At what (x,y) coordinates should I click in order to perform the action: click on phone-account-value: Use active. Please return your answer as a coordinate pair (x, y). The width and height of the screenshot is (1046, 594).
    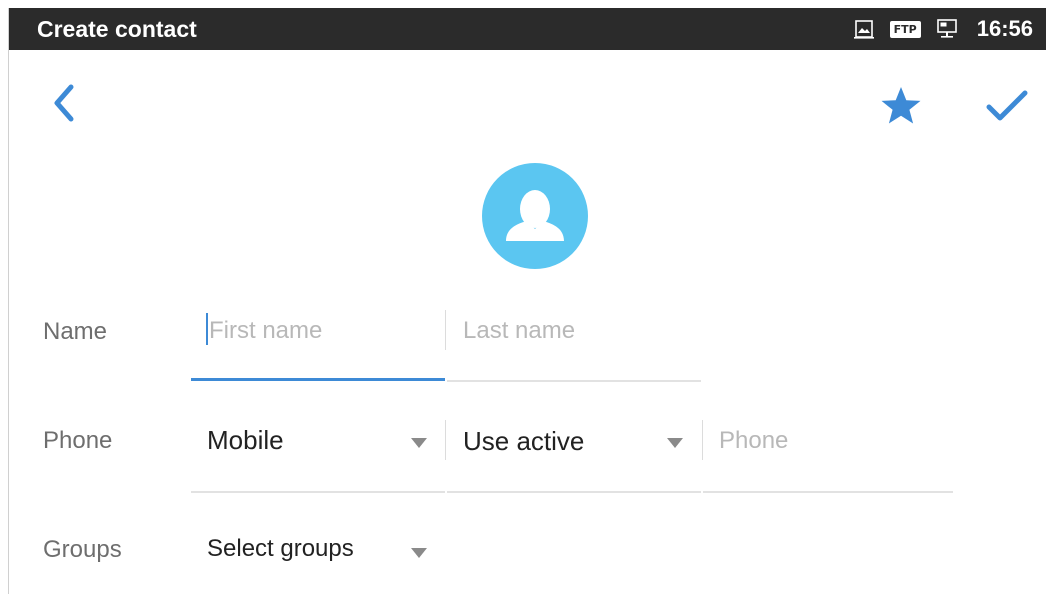
    Looking at the image, I should click on (524, 441).